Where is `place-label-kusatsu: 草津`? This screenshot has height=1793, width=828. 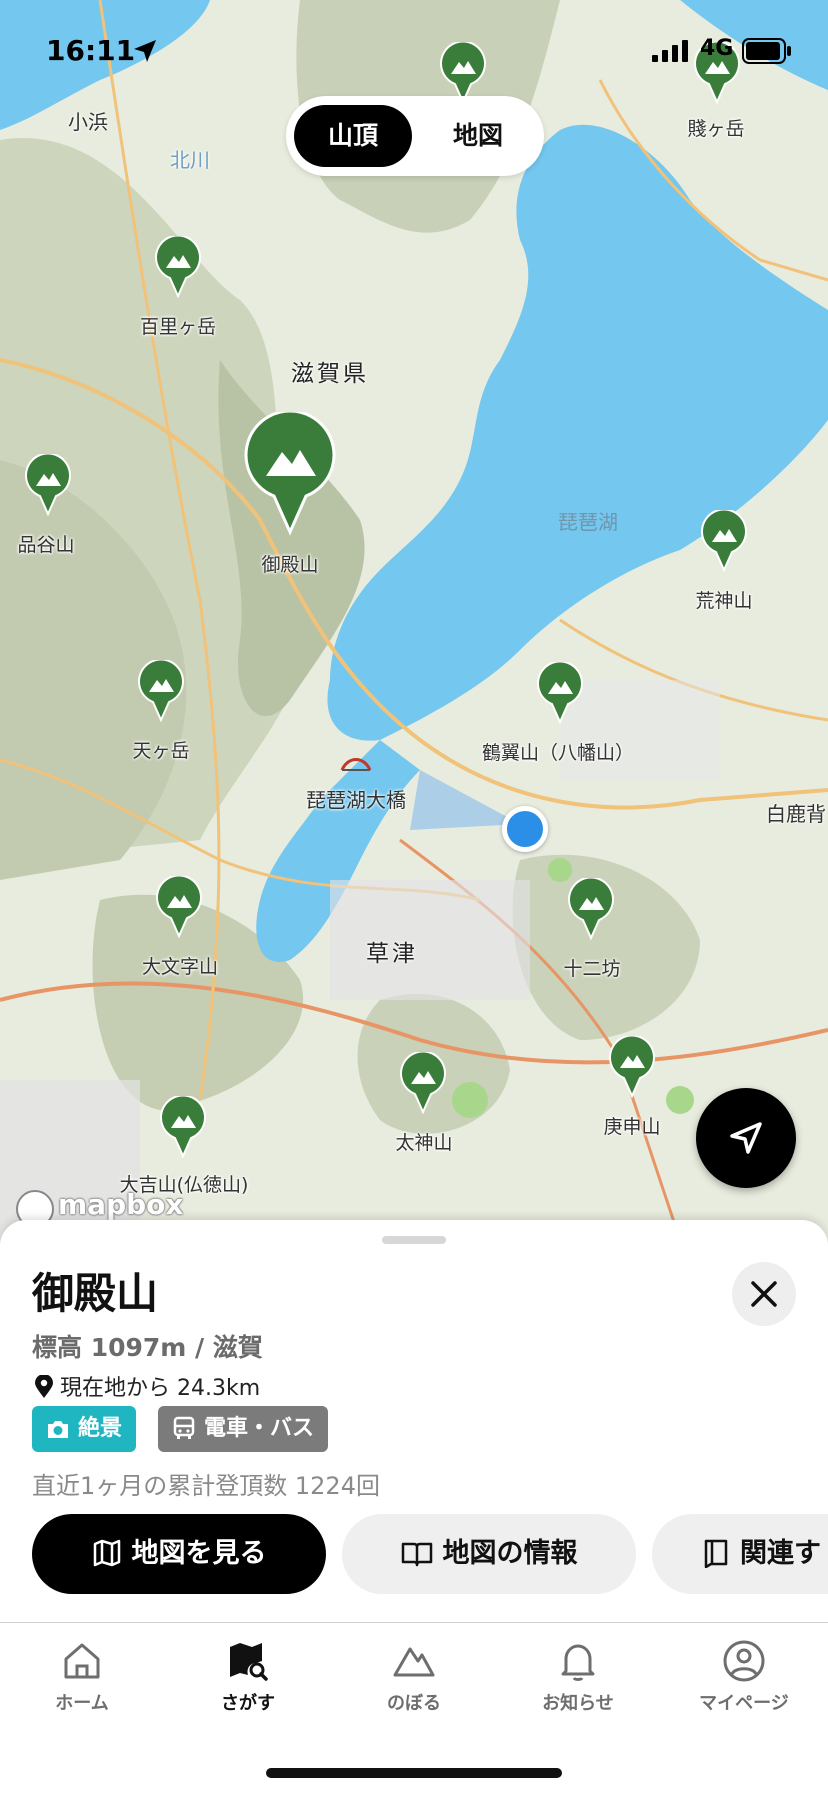
place-label-kusatsu: 草津 is located at coordinates (392, 954).